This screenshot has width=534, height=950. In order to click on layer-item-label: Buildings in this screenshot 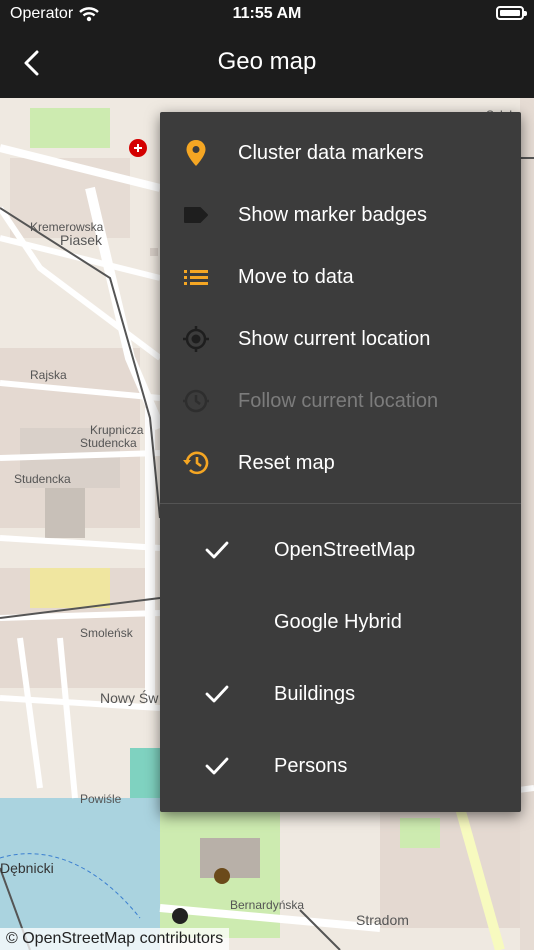, I will do `click(315, 693)`.